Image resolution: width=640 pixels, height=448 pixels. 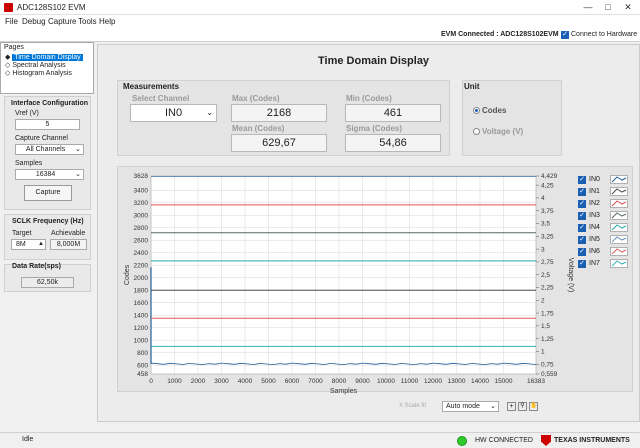 I want to click on legend-item-in0: ✓ IN0, so click(x=606, y=180).